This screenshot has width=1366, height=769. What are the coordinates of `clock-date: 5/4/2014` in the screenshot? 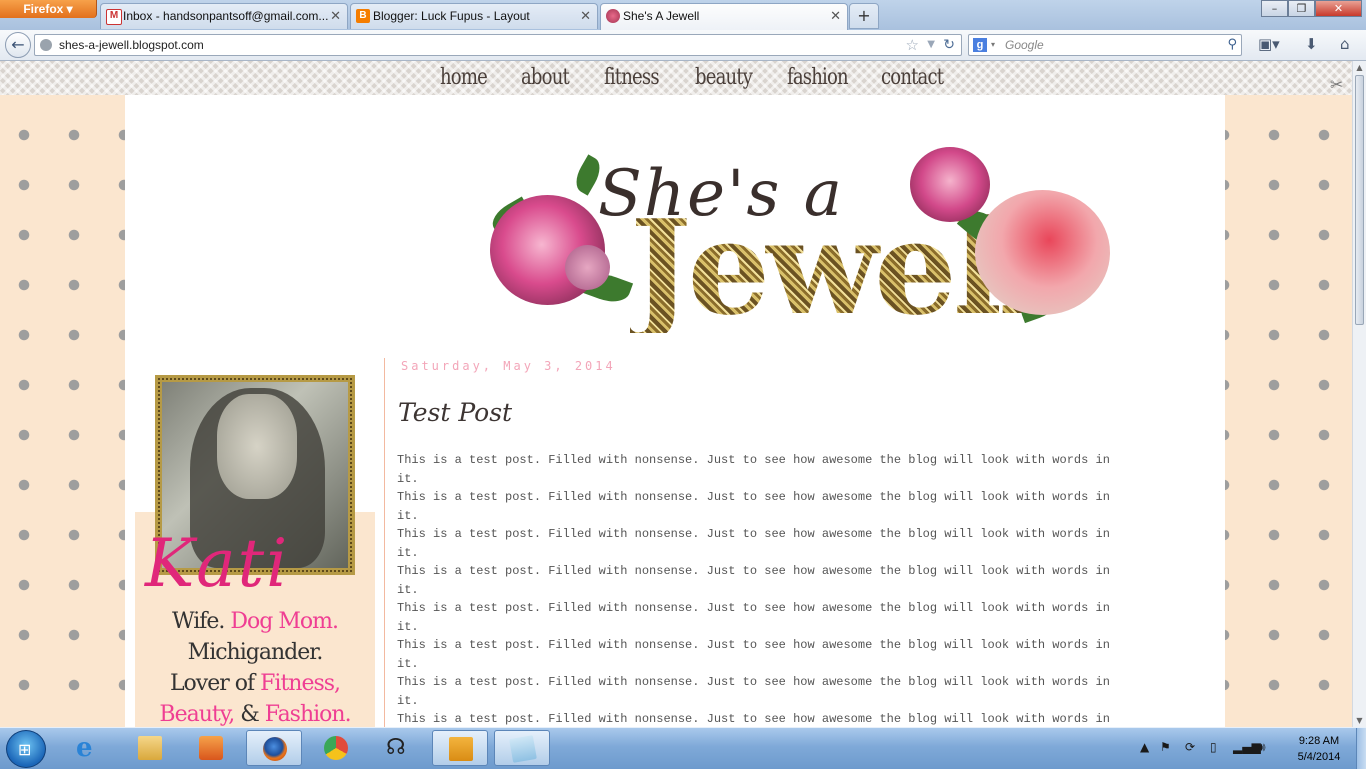 It's located at (1319, 757).